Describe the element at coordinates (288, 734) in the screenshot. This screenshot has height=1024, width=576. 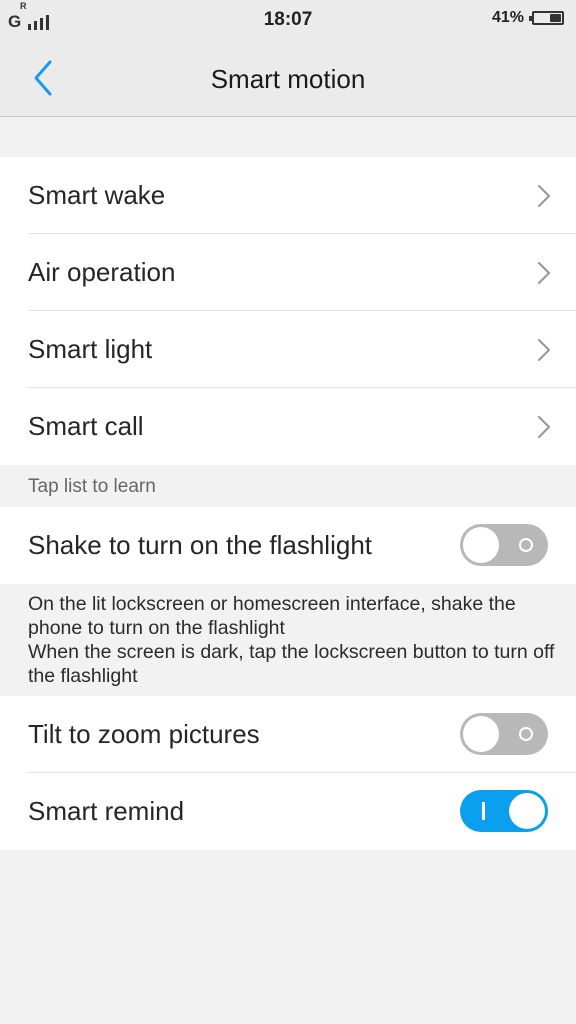
I see `tilt-zoom-row: Tilt to zoom pictures` at that location.